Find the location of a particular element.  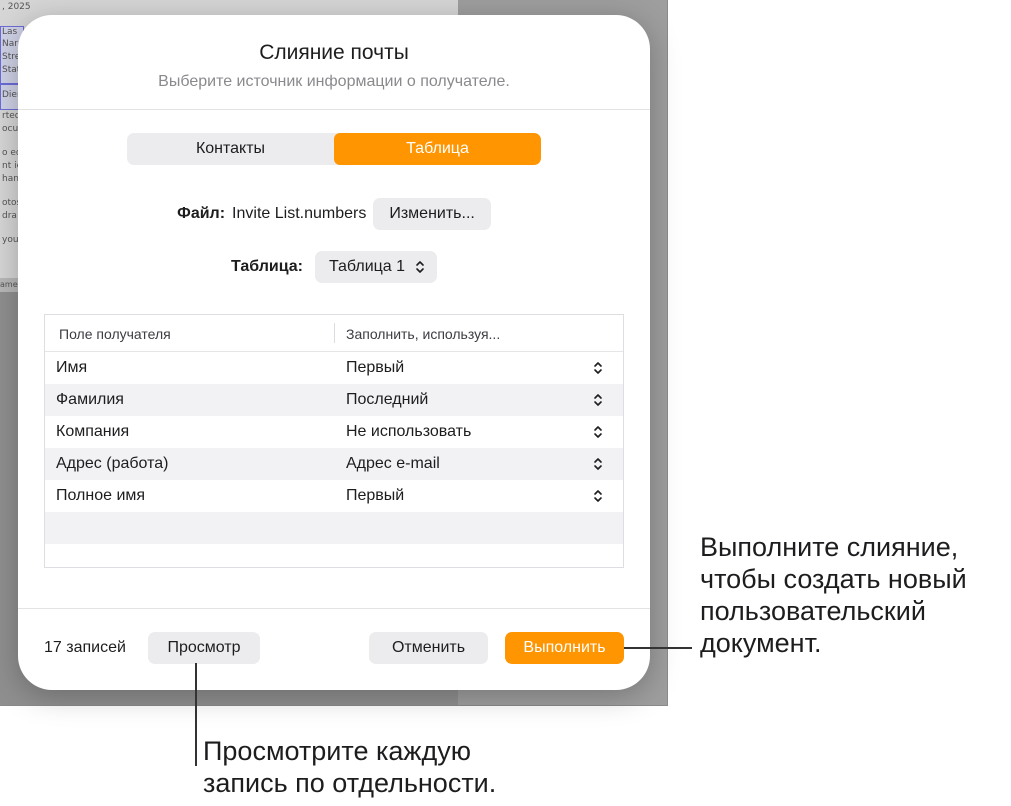

column-divider is located at coordinates (334, 333).